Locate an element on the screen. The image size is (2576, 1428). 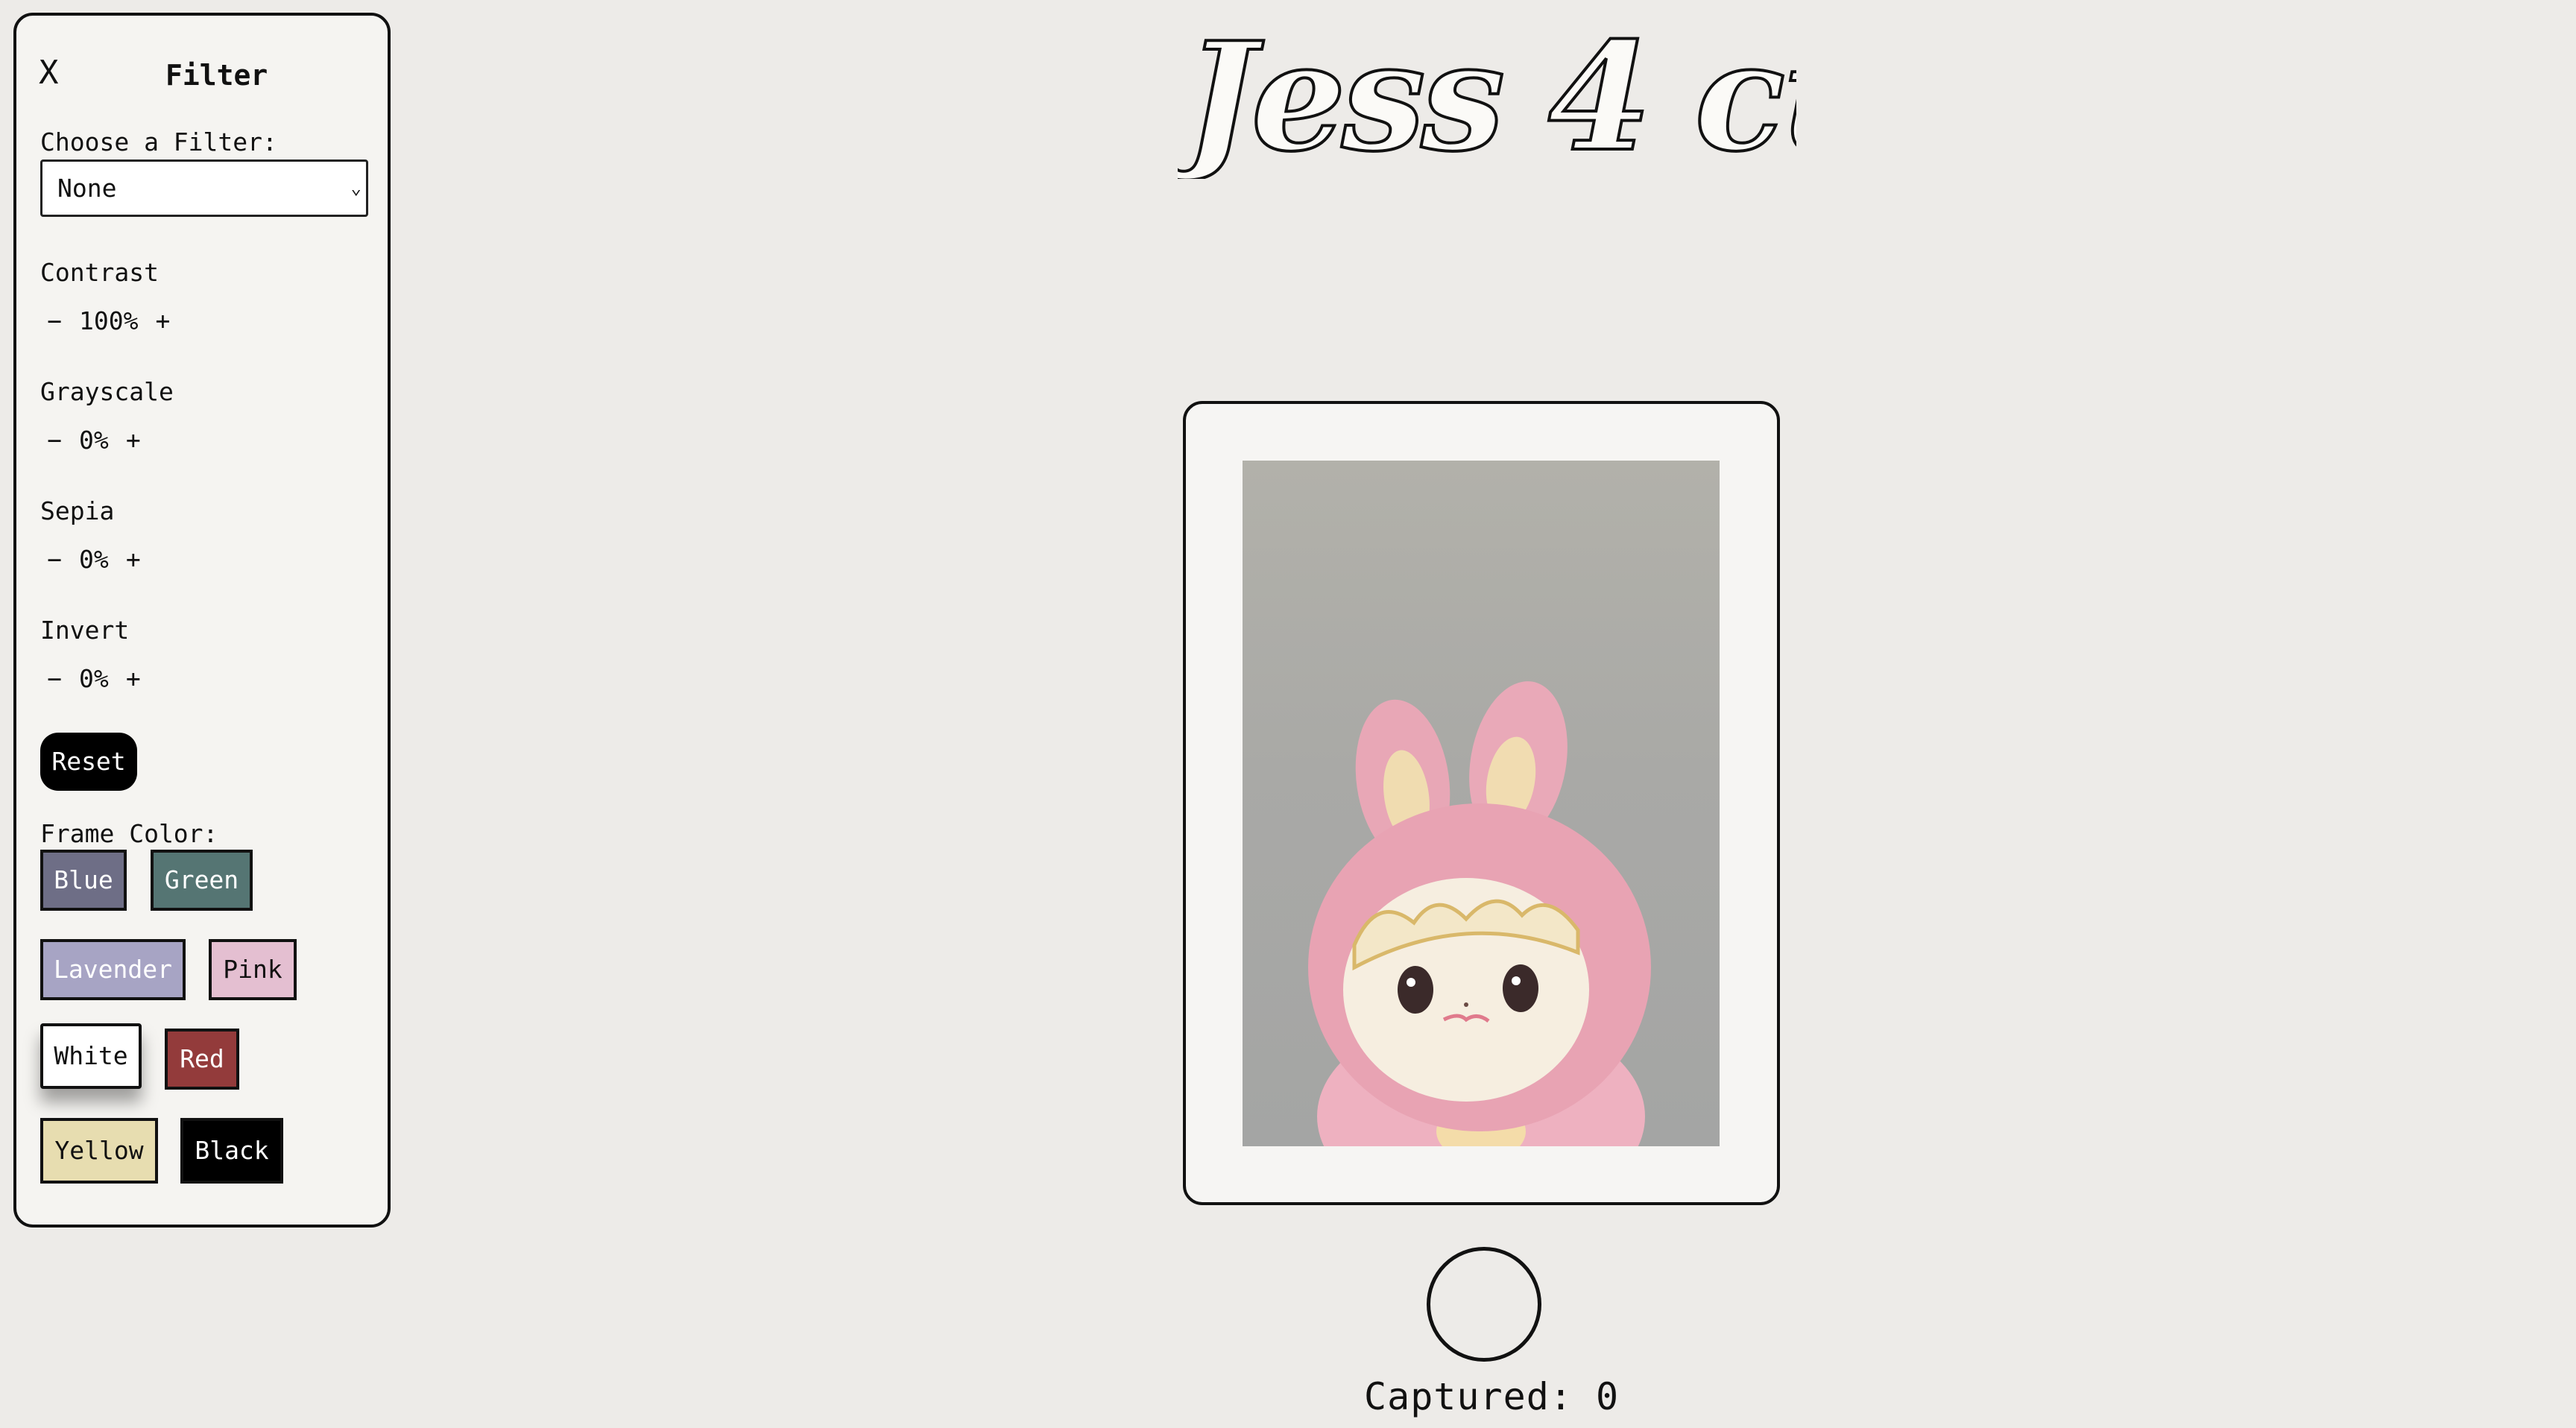
color-red-button: Red is located at coordinates (202, 1059).